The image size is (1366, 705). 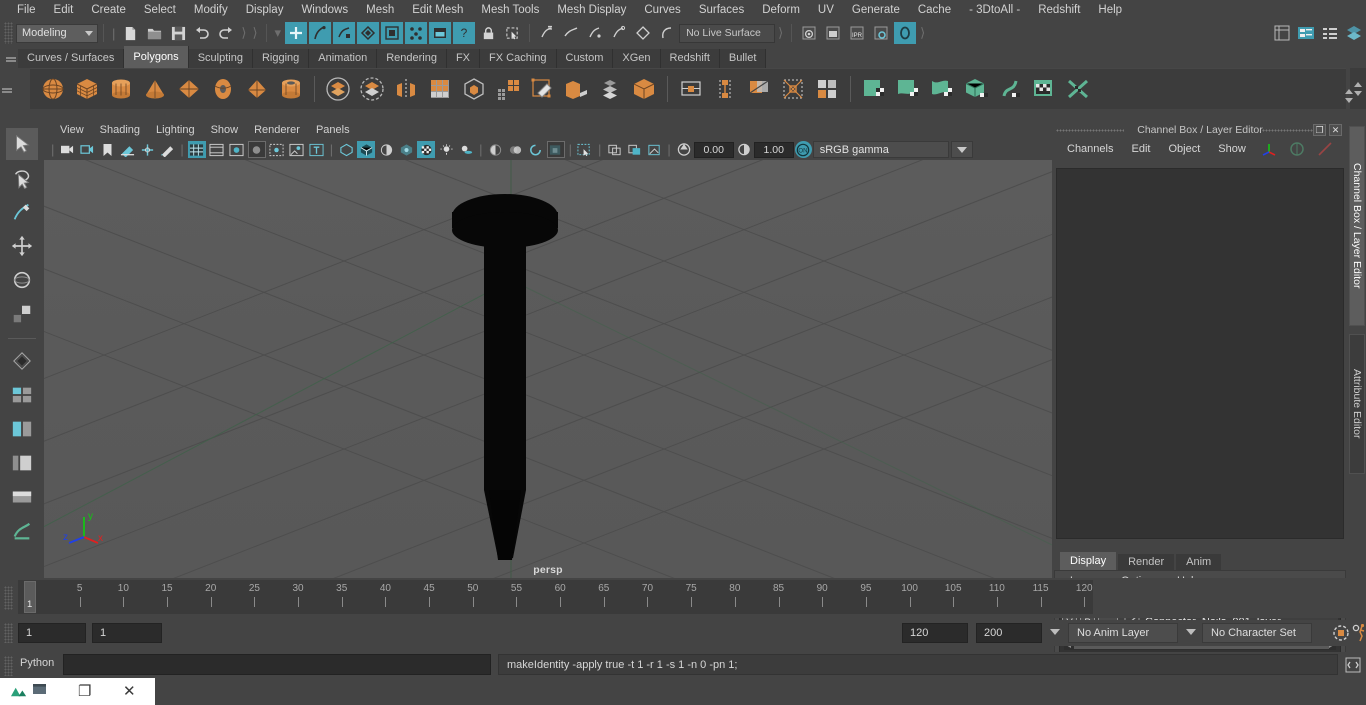 I want to click on camera-attributes-icon, so click(x=87, y=149).